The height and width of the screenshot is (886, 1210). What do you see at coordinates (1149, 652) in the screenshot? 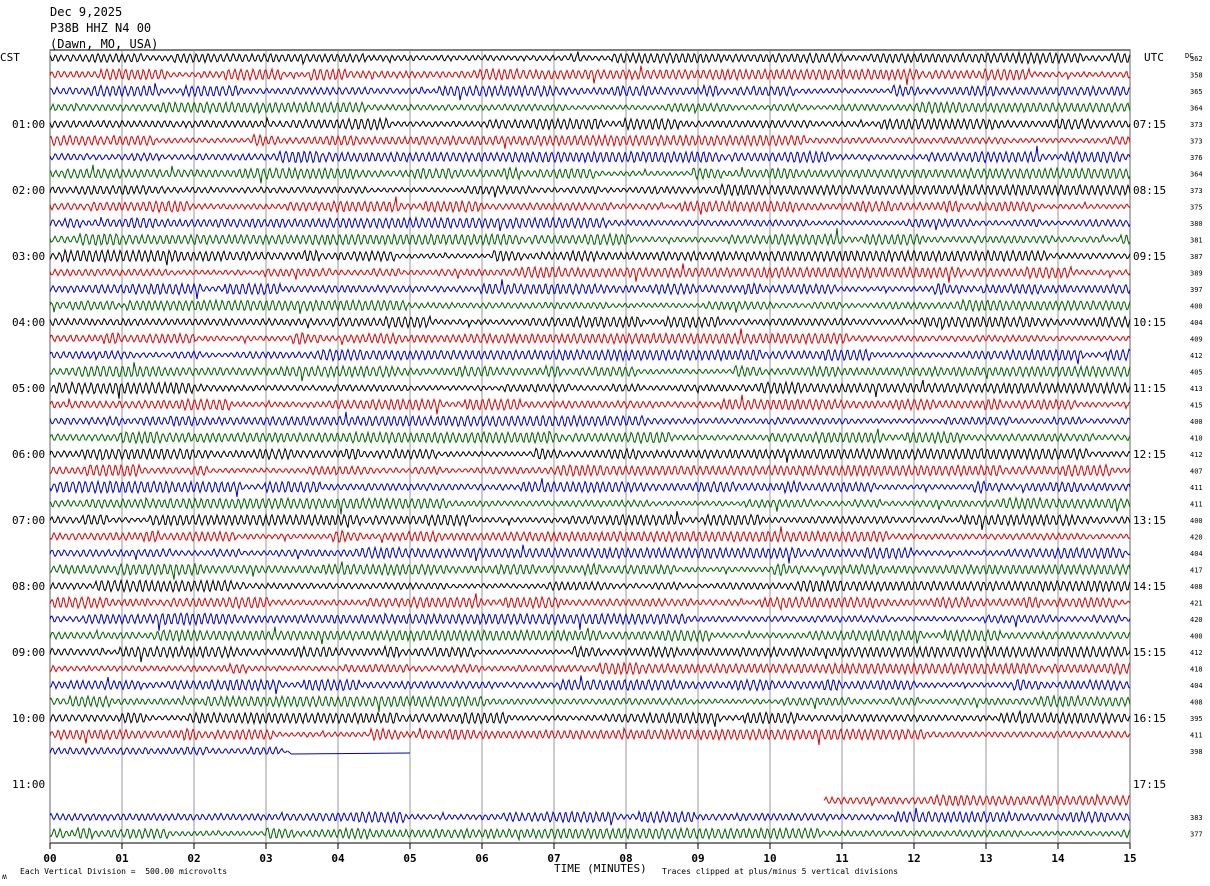
I see `hour-label-utc: 15:15` at bounding box center [1149, 652].